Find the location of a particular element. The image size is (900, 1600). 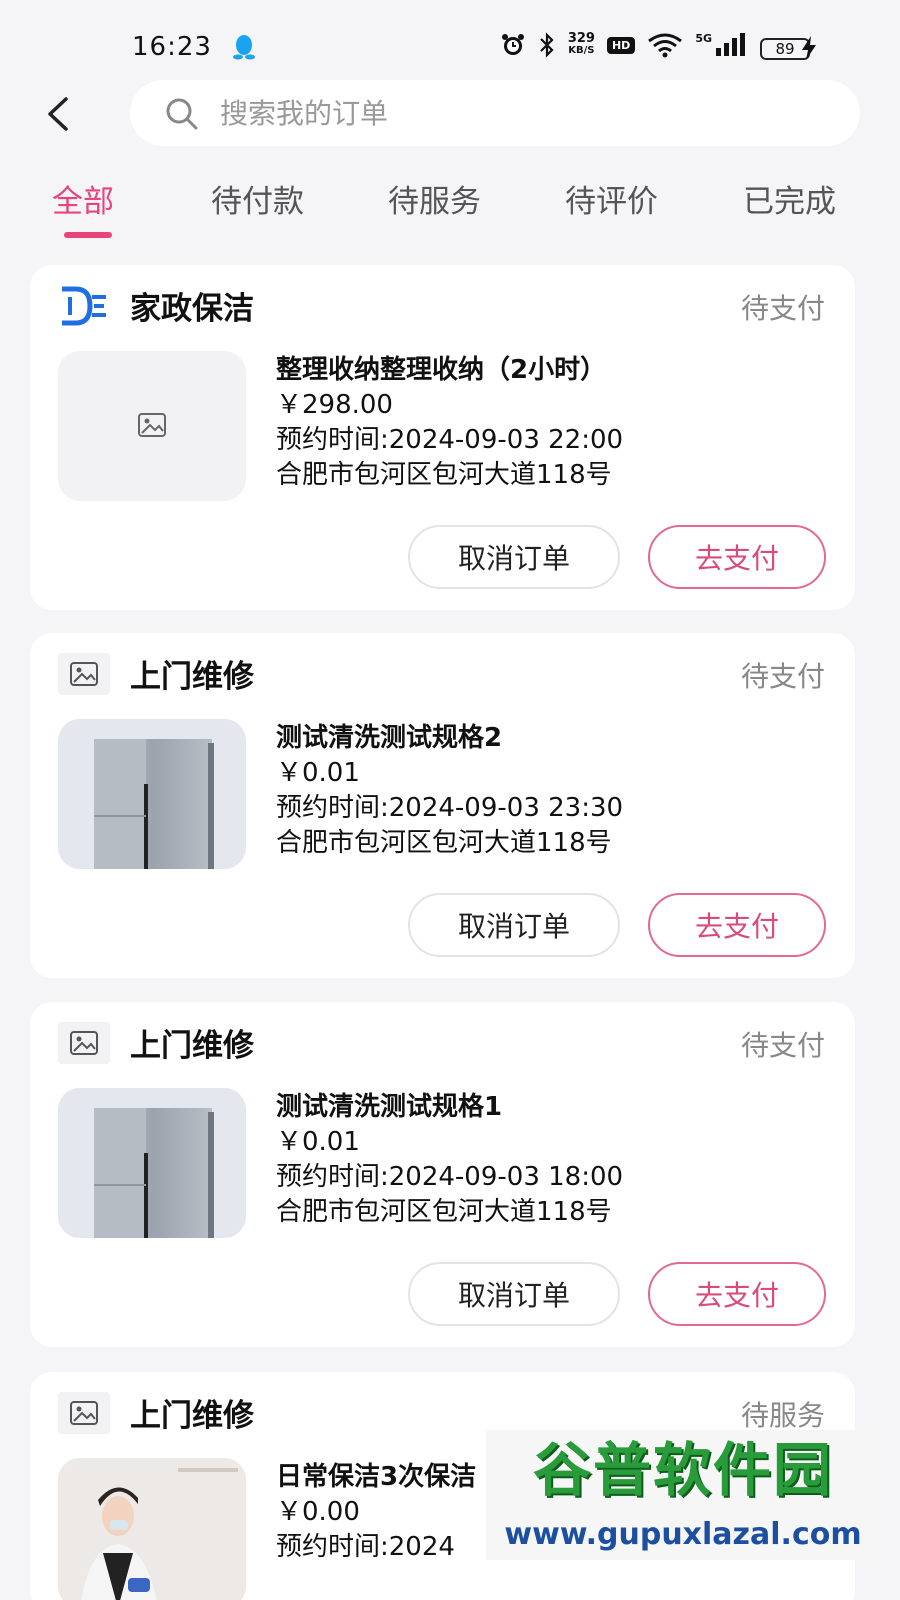

charging-bolt-icon is located at coordinates (809, 48).